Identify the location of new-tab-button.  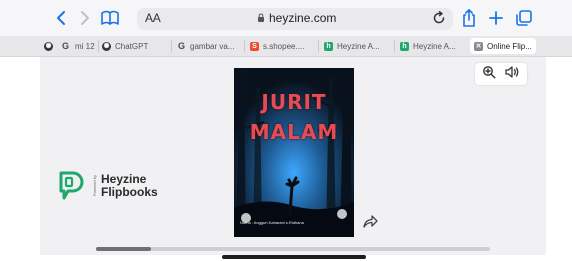
(496, 18).